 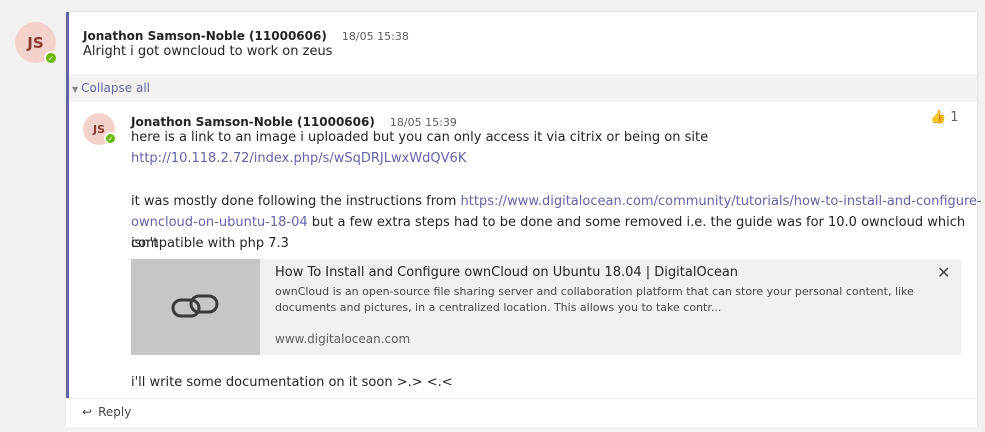 I want to click on reaction-count: 1, so click(x=954, y=117).